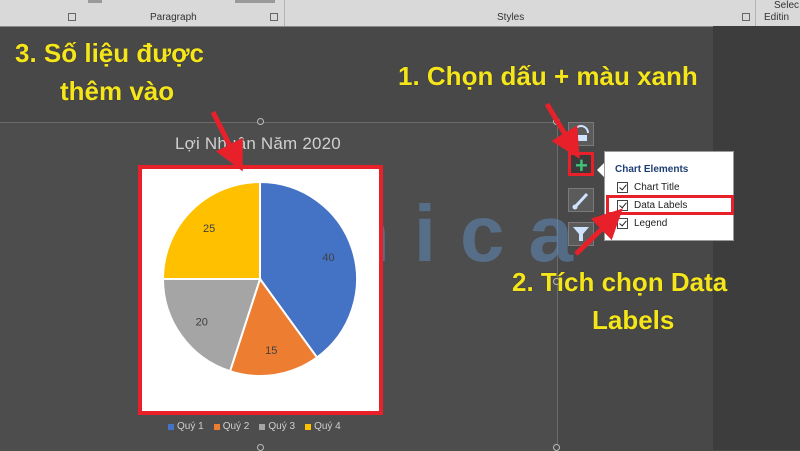 The height and width of the screenshot is (451, 800). I want to click on step3-annotation-line1: 3. Số liệu được, so click(110, 53).